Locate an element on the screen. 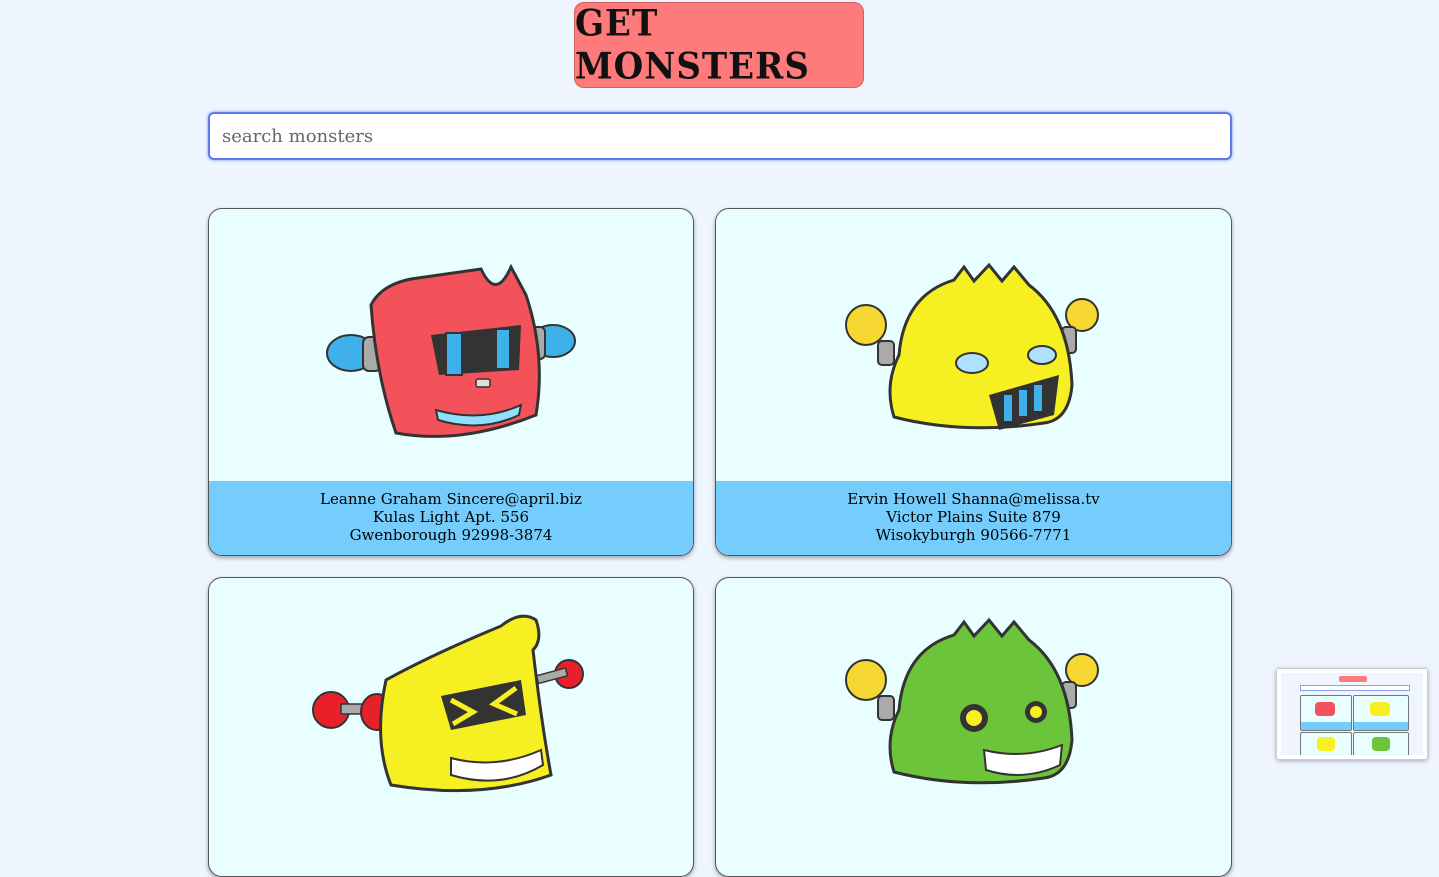  page-preview-thumbnail is located at coordinates (1352, 714).